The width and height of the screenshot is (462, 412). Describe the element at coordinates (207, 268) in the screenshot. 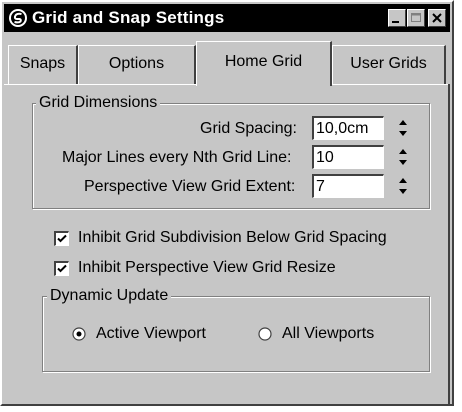

I see `inhibit-resize-label: Inhibit Perspective View Grid Resize` at that location.